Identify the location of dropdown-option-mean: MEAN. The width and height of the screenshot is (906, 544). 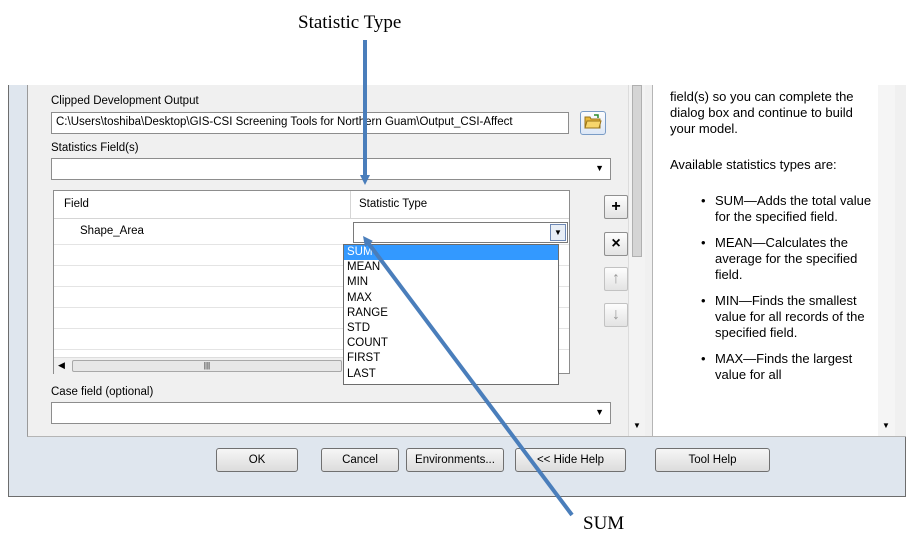
(451, 267).